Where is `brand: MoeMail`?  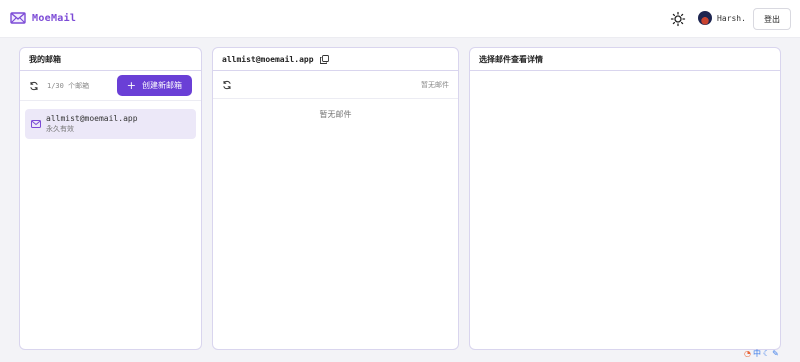 brand: MoeMail is located at coordinates (43, 18).